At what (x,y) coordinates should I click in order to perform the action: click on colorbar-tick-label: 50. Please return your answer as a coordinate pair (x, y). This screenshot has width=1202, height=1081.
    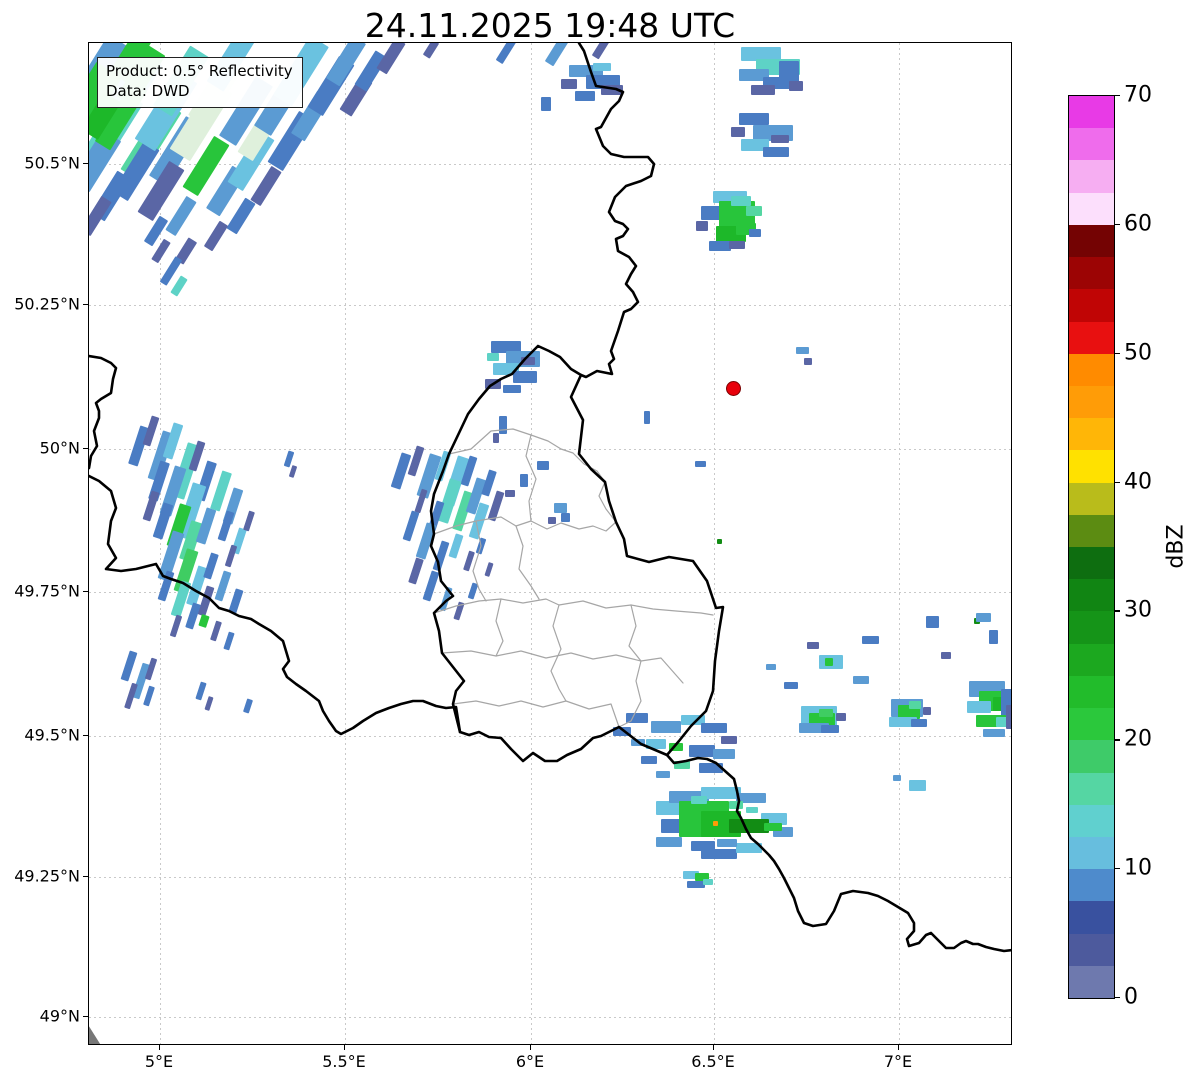
    Looking at the image, I should click on (1138, 353).